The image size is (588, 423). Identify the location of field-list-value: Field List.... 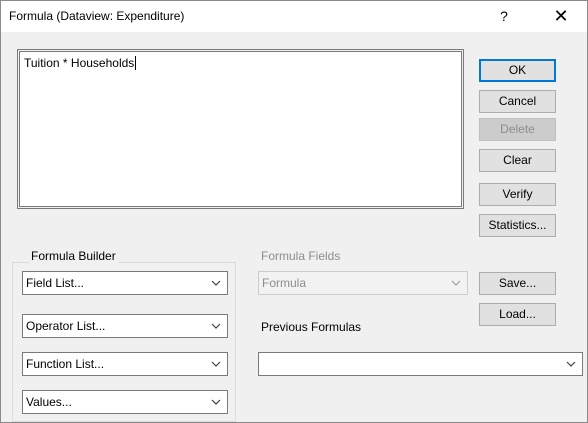
(55, 283).